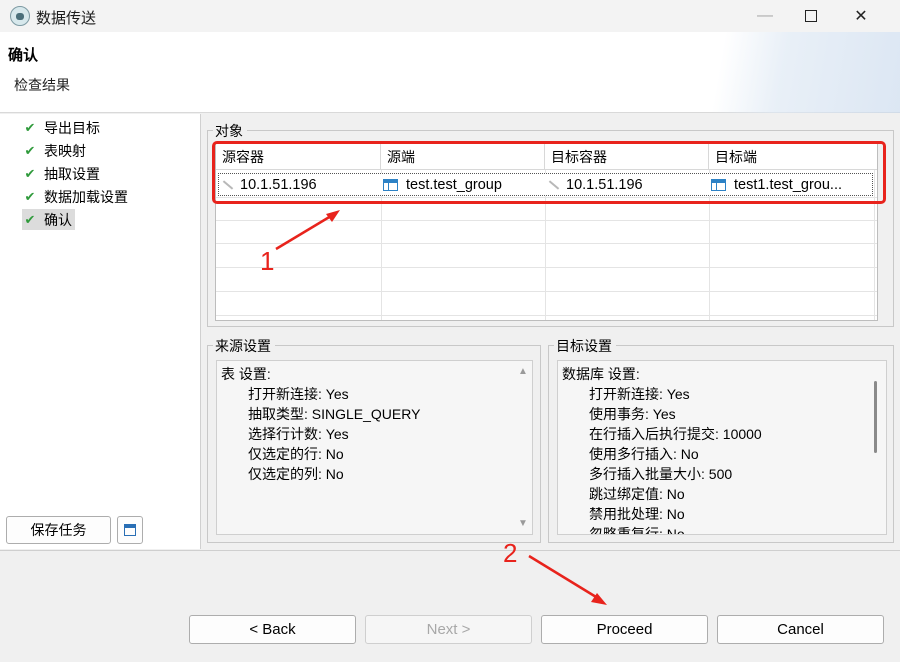 This screenshot has height=662, width=900. Describe the element at coordinates (637, 530) in the screenshot. I see `settings-line: 忽略重复行: No` at that location.